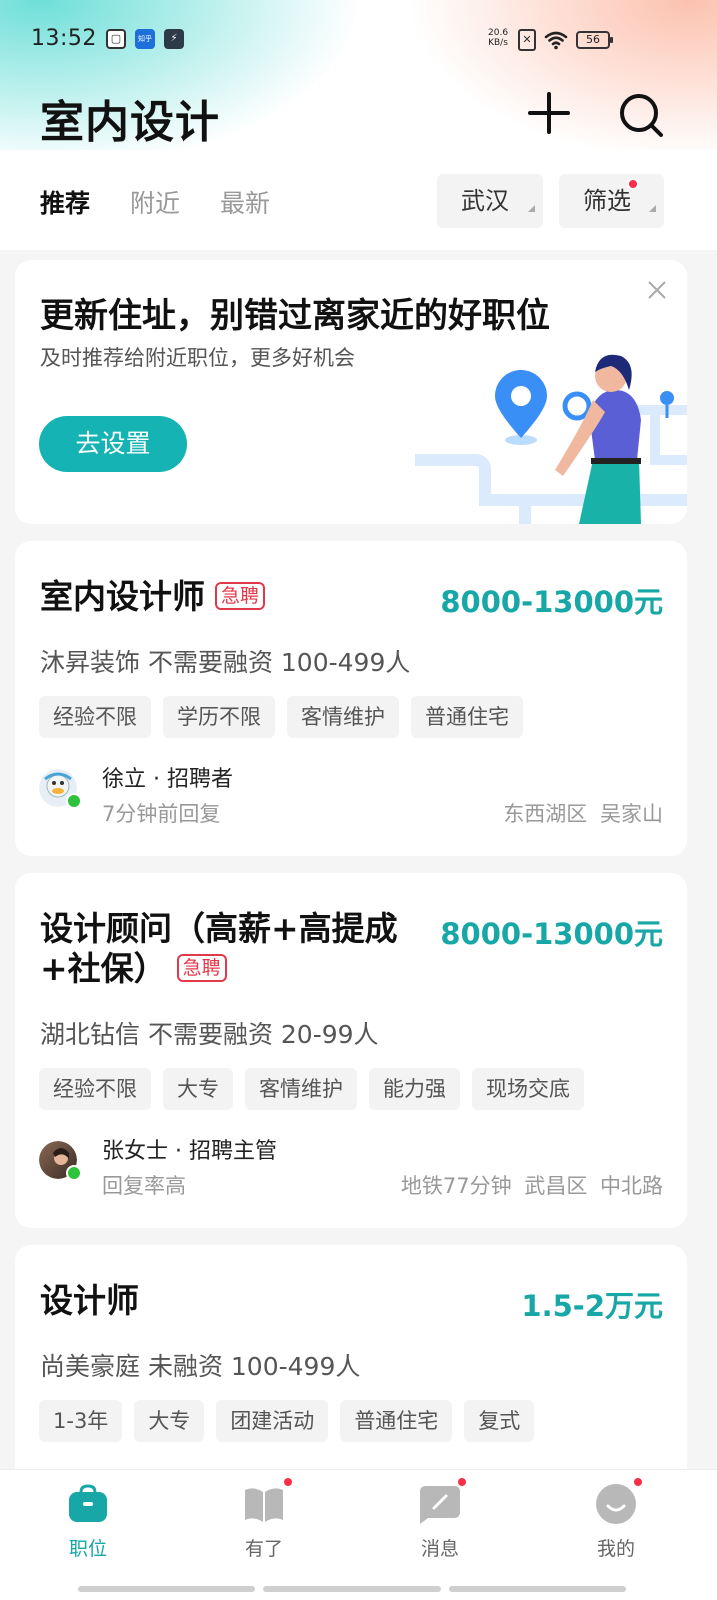  Describe the element at coordinates (197, 358) in the screenshot. I see `promo-subtitle: 及时推荐给附近职位，更多好机会` at that location.